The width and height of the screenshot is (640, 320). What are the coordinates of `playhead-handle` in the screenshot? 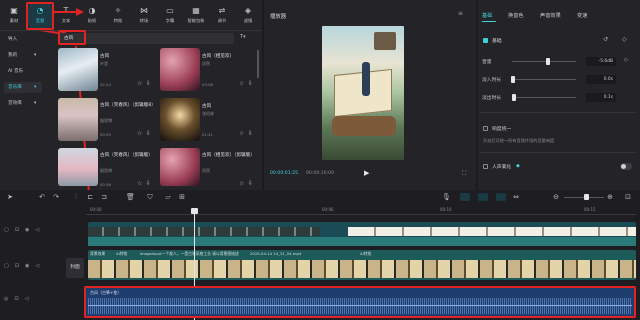 It's located at (194, 211).